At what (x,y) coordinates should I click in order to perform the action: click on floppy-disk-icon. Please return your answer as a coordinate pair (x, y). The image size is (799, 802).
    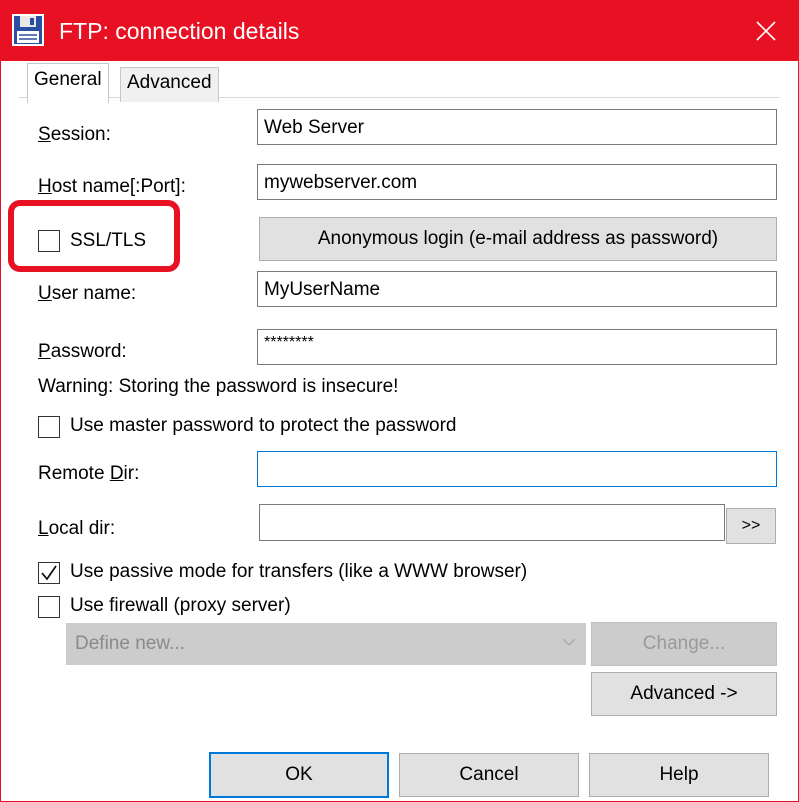
    Looking at the image, I should click on (28, 30).